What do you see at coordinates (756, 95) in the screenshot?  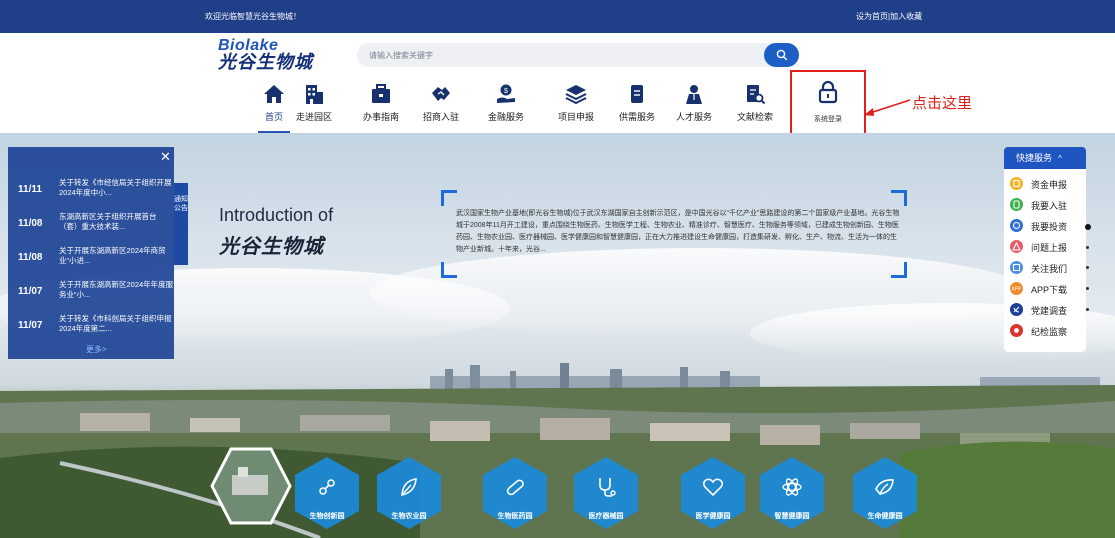 I see `document-search-icon` at bounding box center [756, 95].